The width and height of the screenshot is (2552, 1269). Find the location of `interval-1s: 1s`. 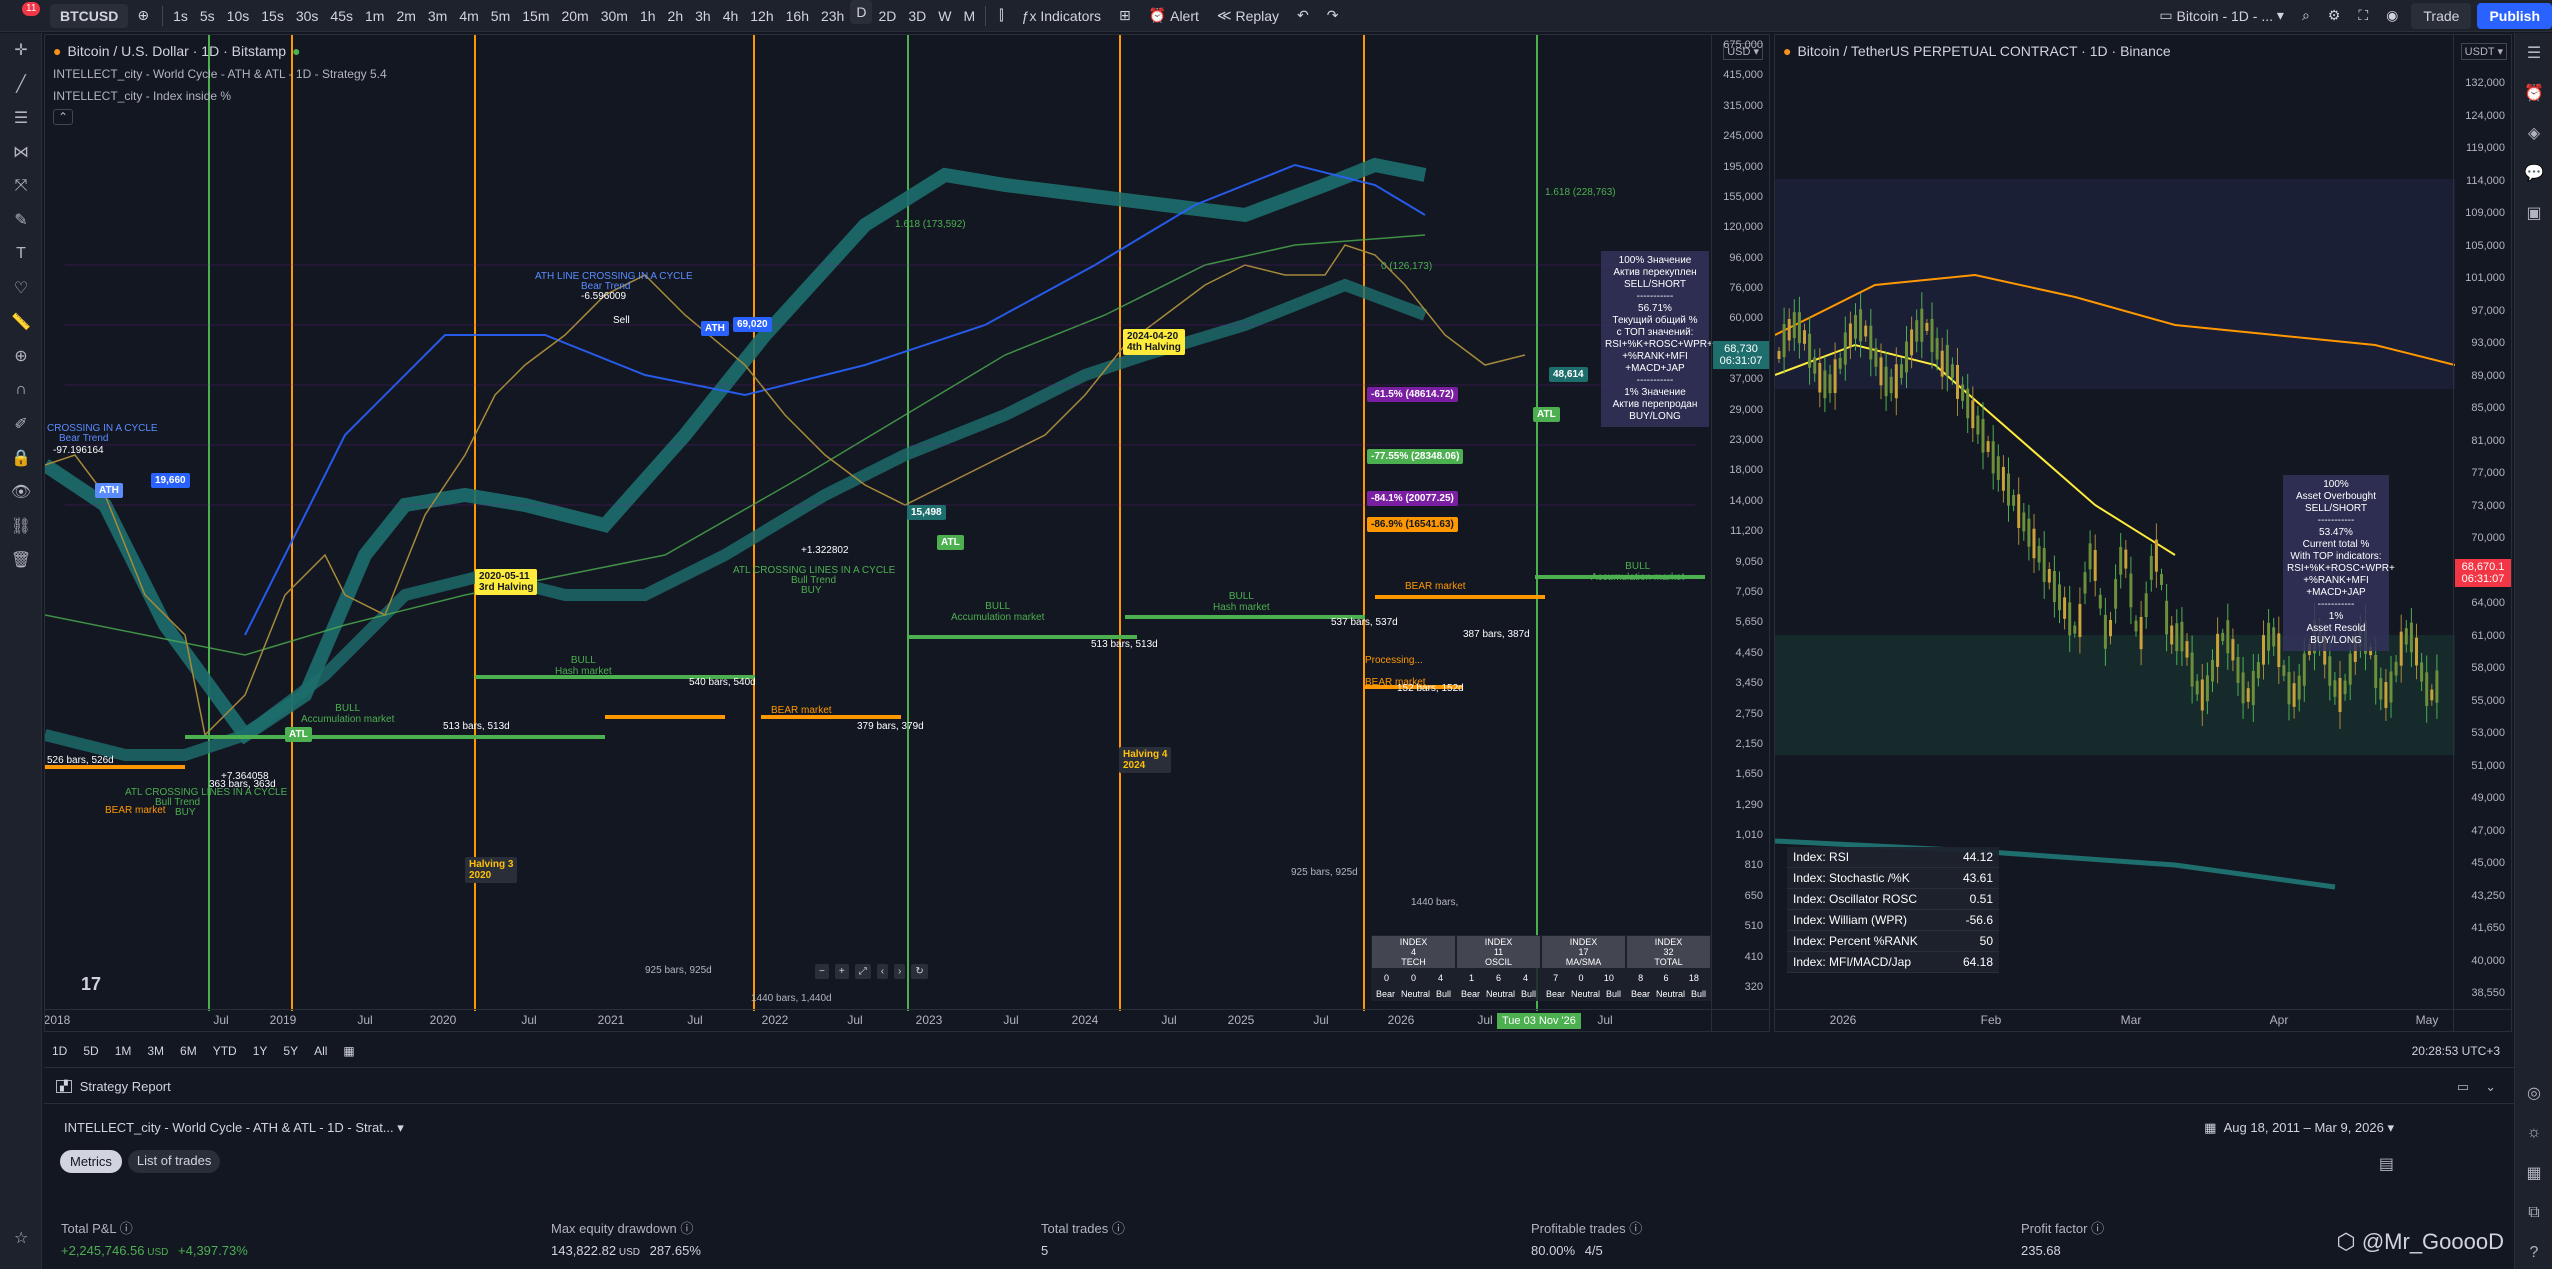

interval-1s: 1s is located at coordinates (180, 16).